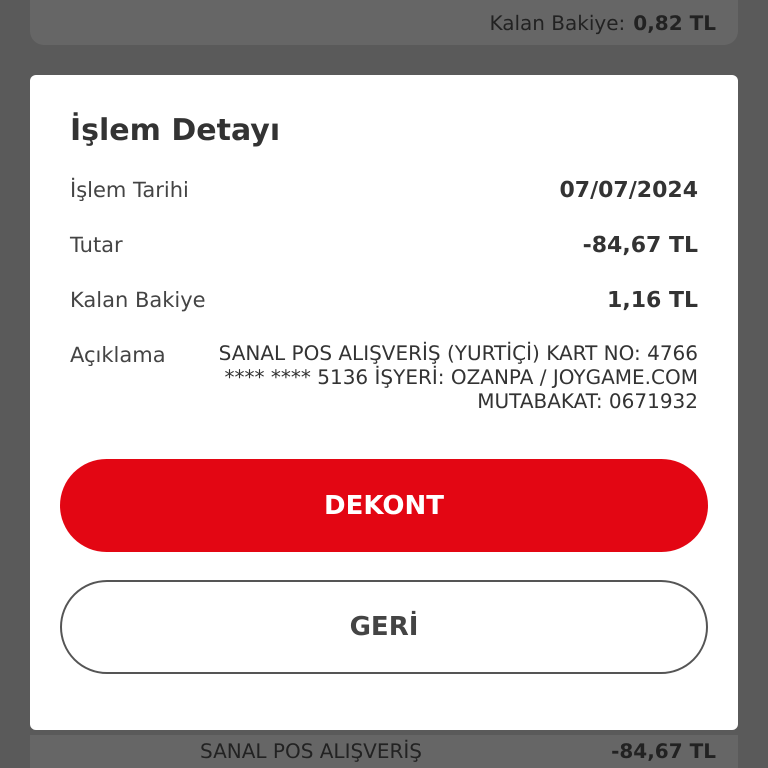 The width and height of the screenshot is (768, 768). What do you see at coordinates (118, 355) in the screenshot?
I see `detail-label: Açıklama` at bounding box center [118, 355].